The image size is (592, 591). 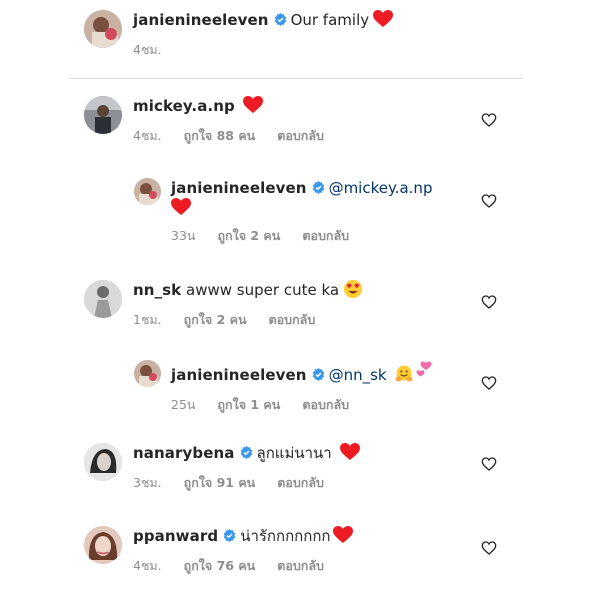 I want to click on caption-text: Our family, so click(x=330, y=20).